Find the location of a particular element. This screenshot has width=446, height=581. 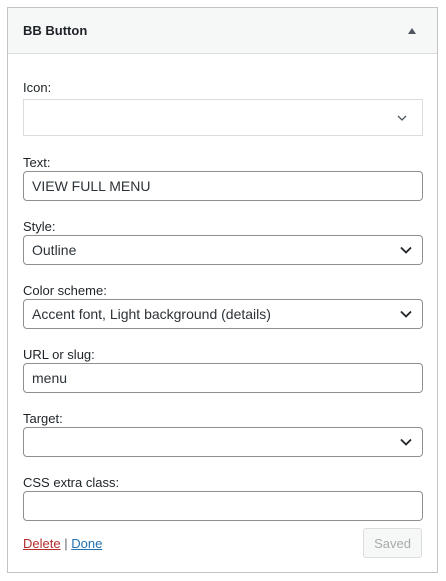

style-select: Outline is located at coordinates (223, 250).